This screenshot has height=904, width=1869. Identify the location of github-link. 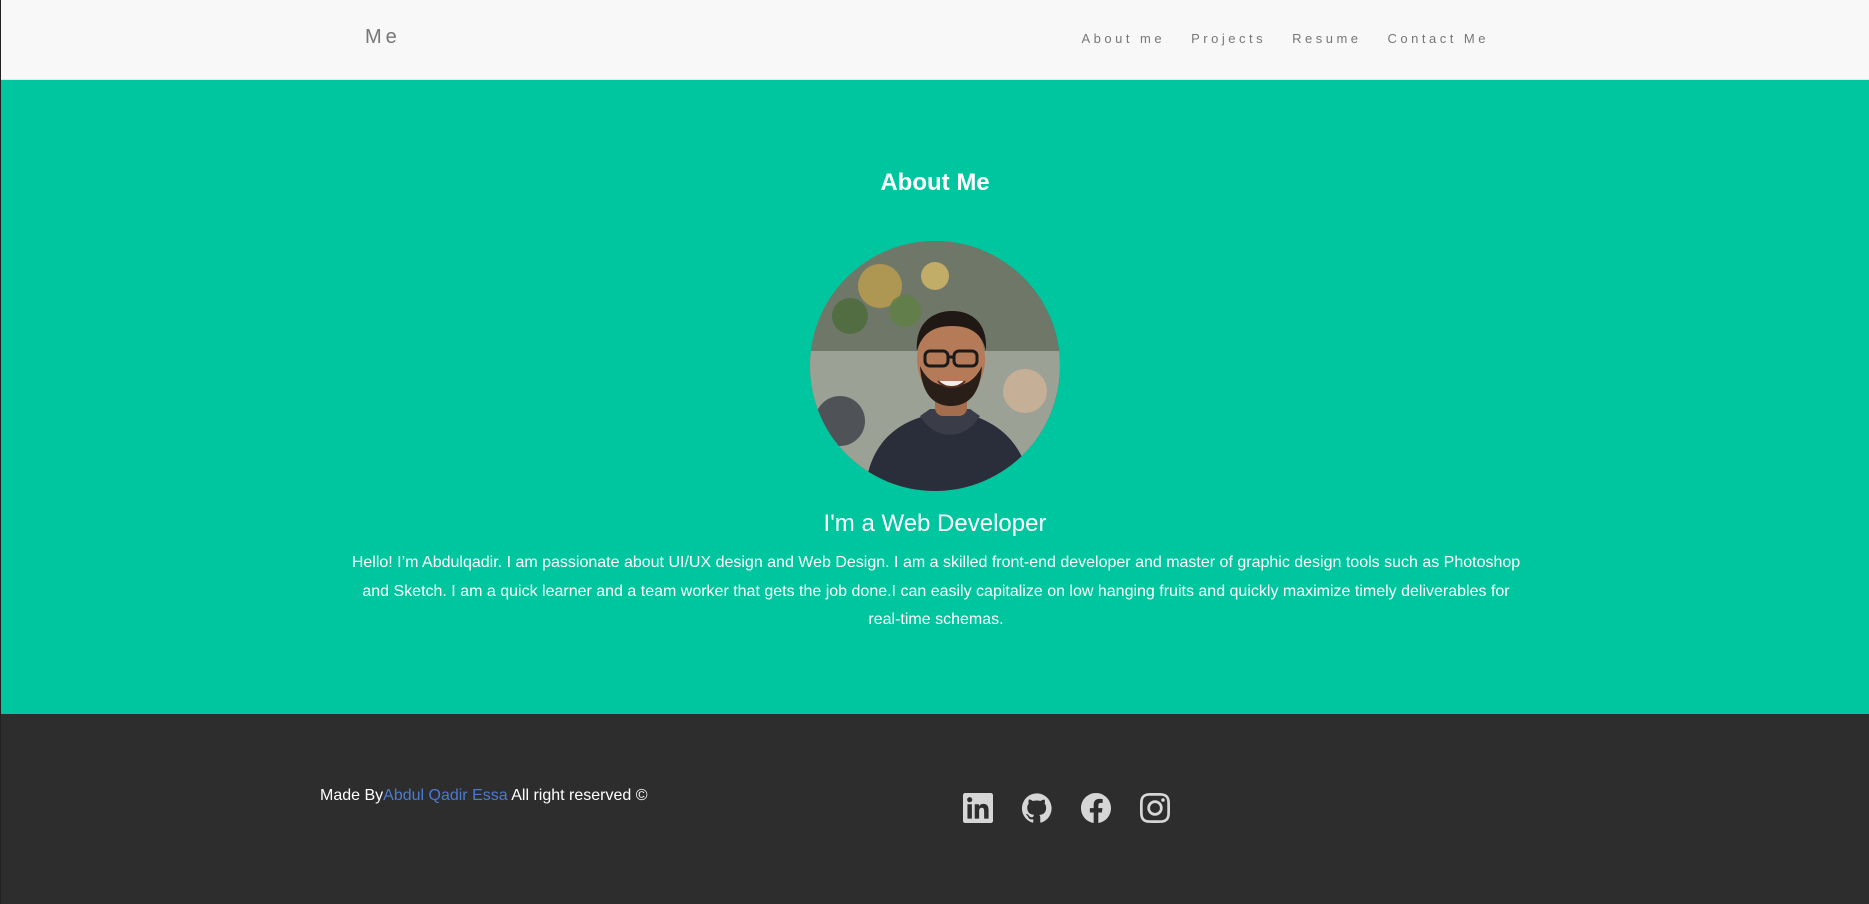
(1037, 809).